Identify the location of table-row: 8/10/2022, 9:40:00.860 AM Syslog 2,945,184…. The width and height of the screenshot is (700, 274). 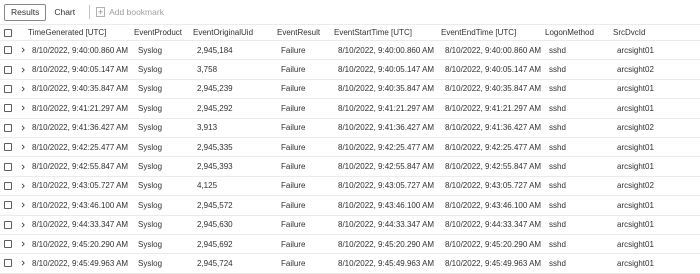
(350, 51).